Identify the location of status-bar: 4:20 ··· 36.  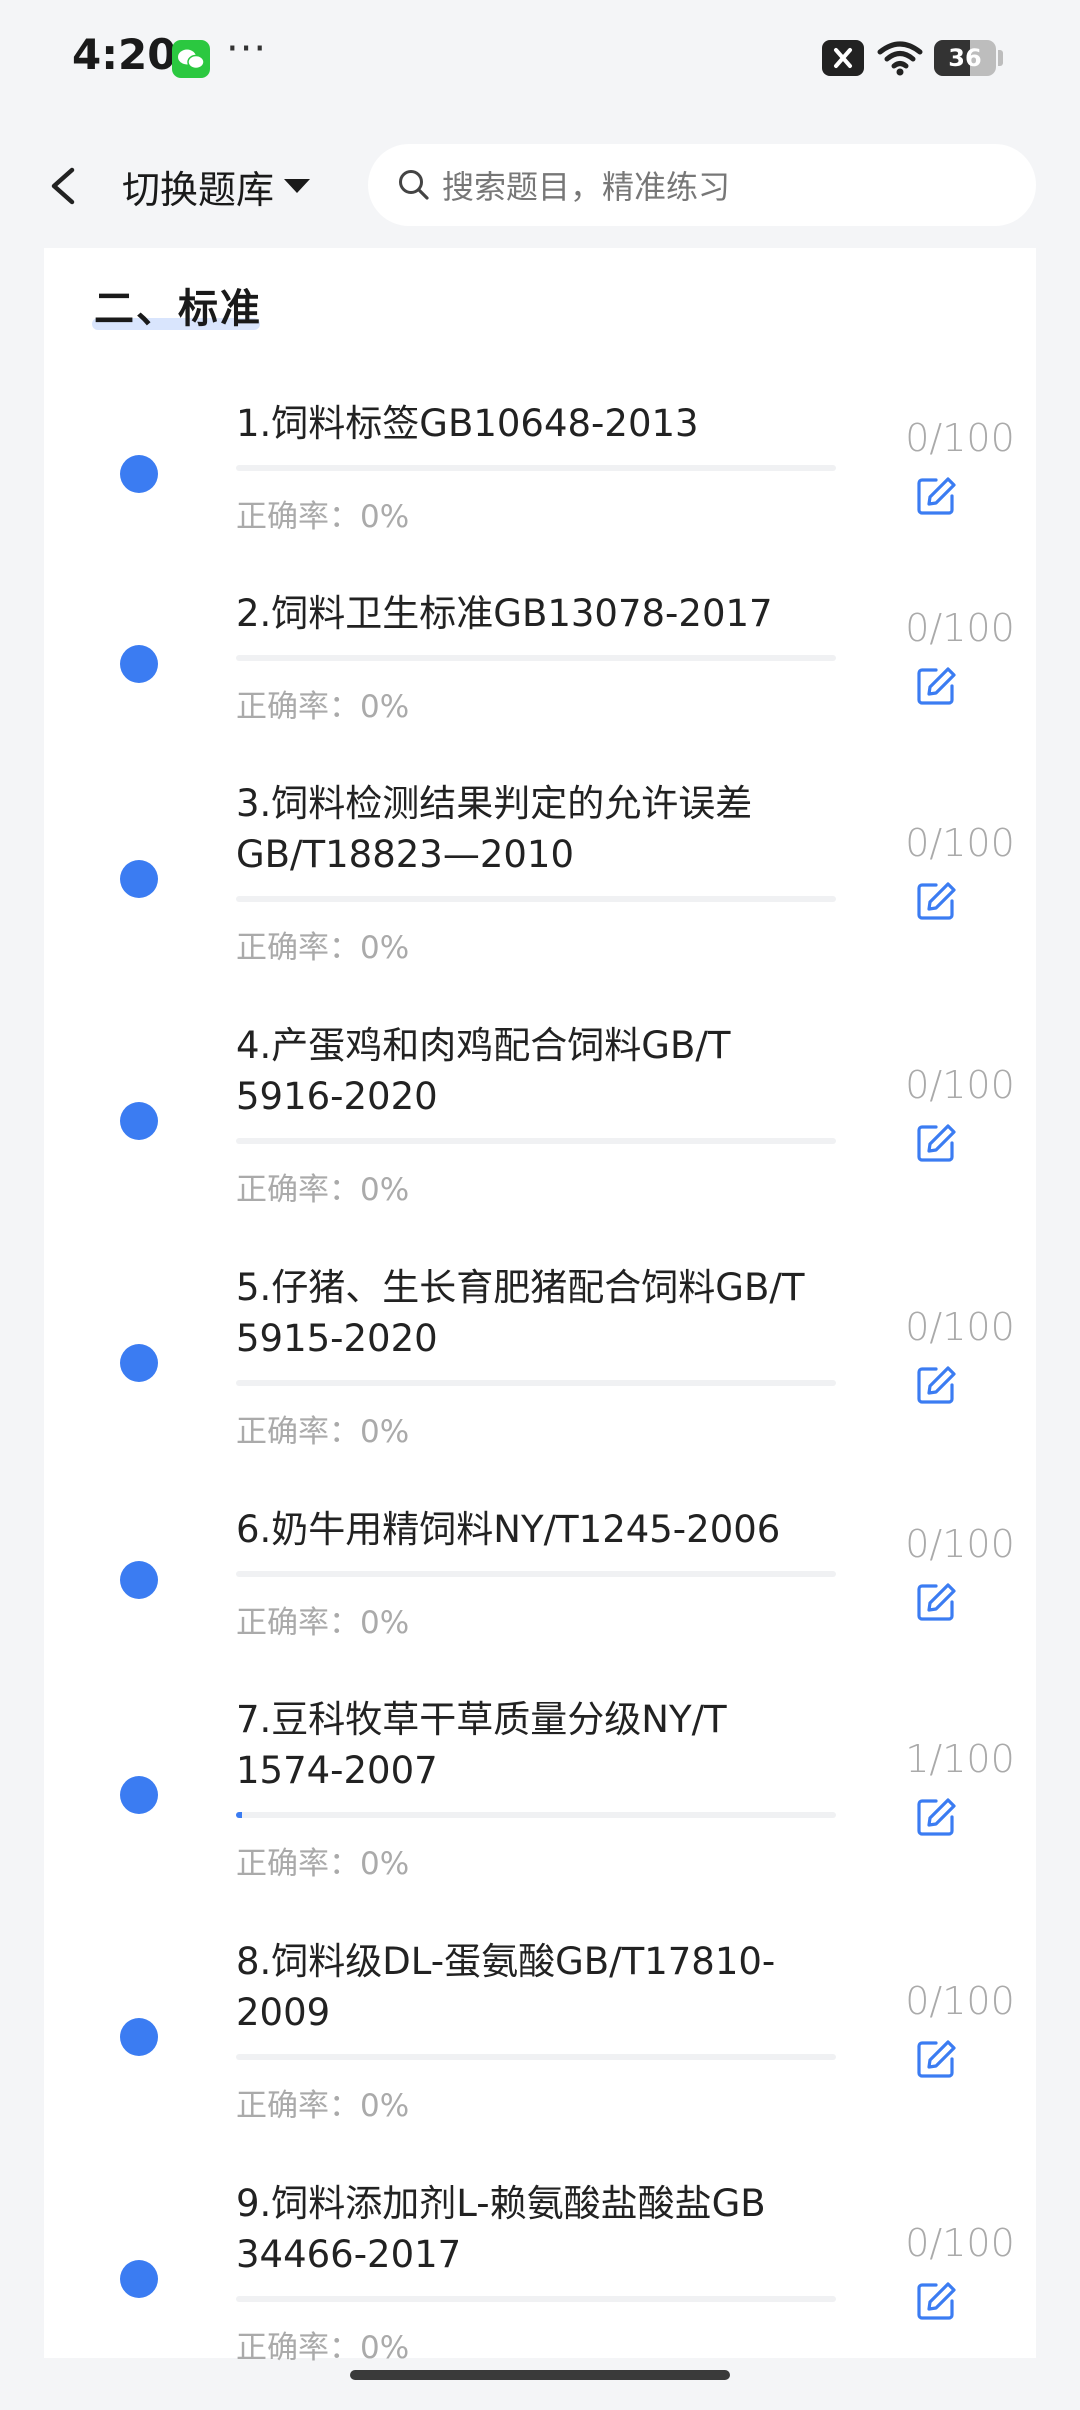
(540, 59).